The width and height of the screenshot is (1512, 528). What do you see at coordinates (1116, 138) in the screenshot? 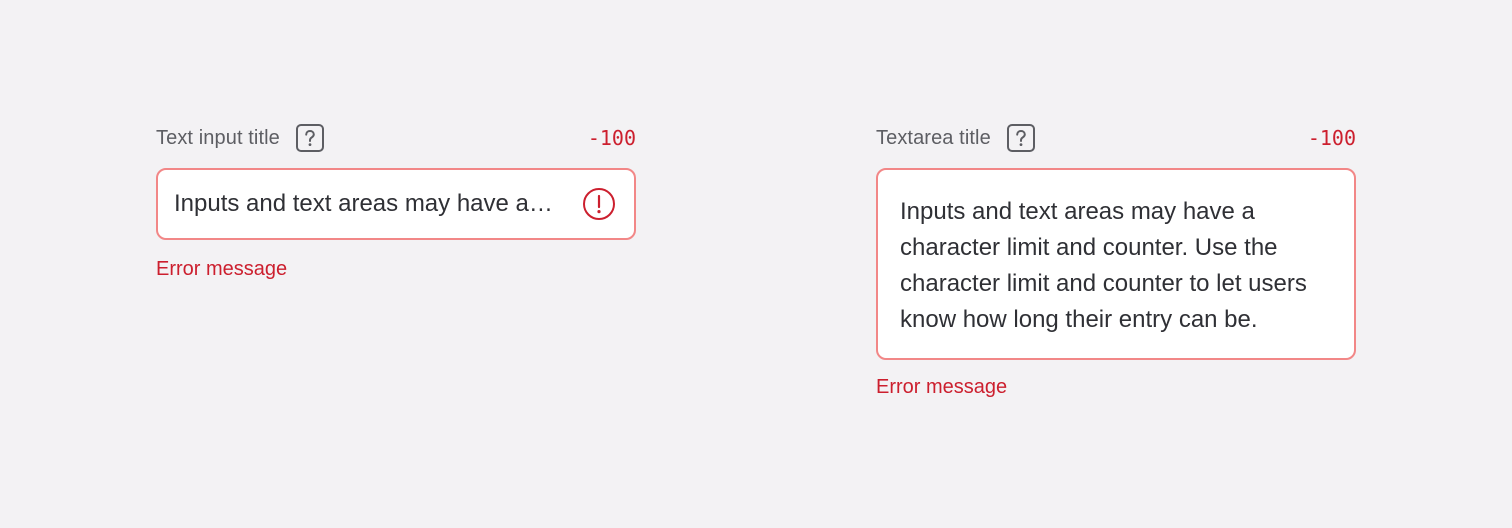
I see `textarea-label-row: Textarea title -100` at bounding box center [1116, 138].